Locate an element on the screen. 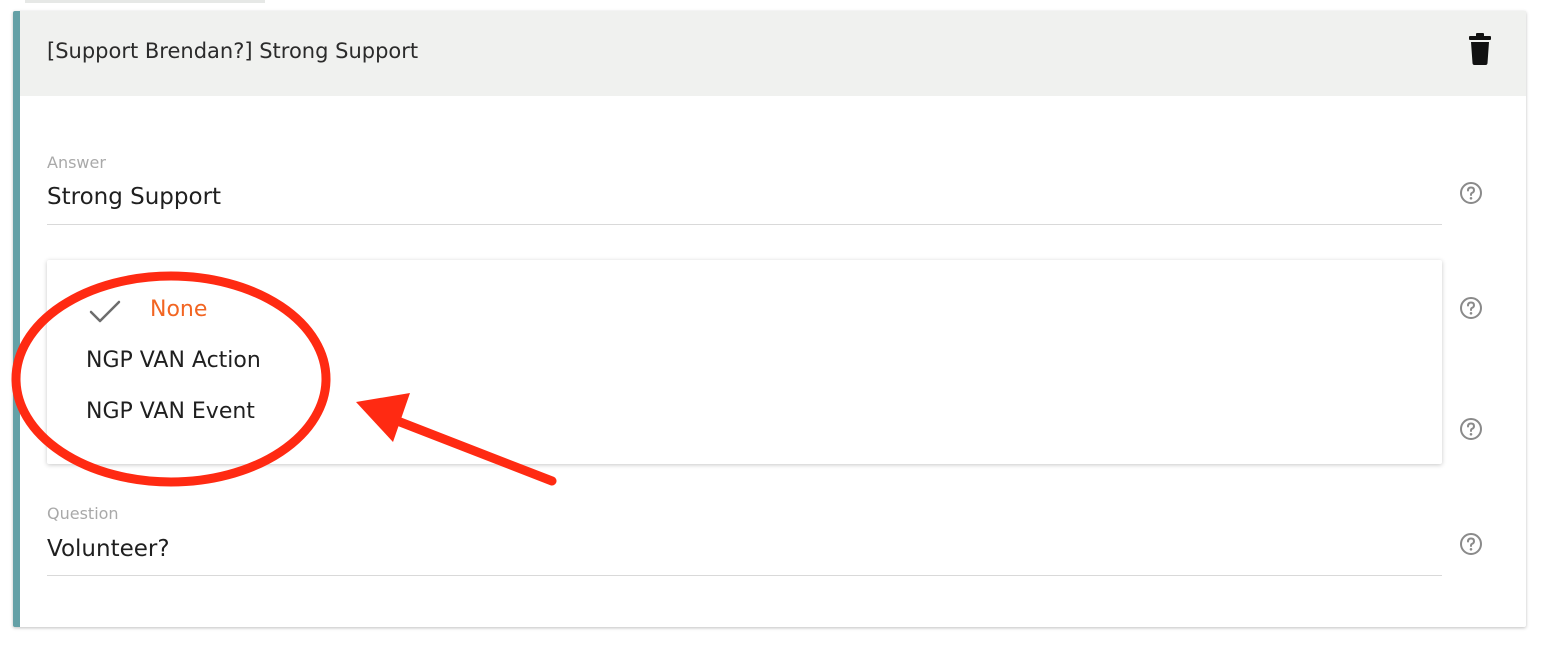  dropdown-option-none: None is located at coordinates (744, 311).